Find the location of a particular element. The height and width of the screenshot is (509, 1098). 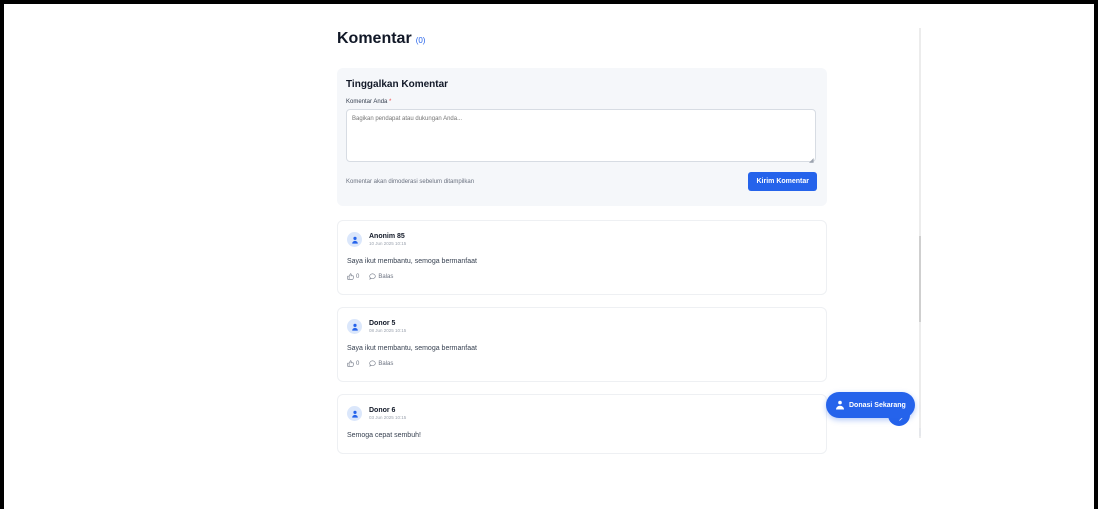

comment-date: 03 Jun 2025 10:15 is located at coordinates (388, 417).